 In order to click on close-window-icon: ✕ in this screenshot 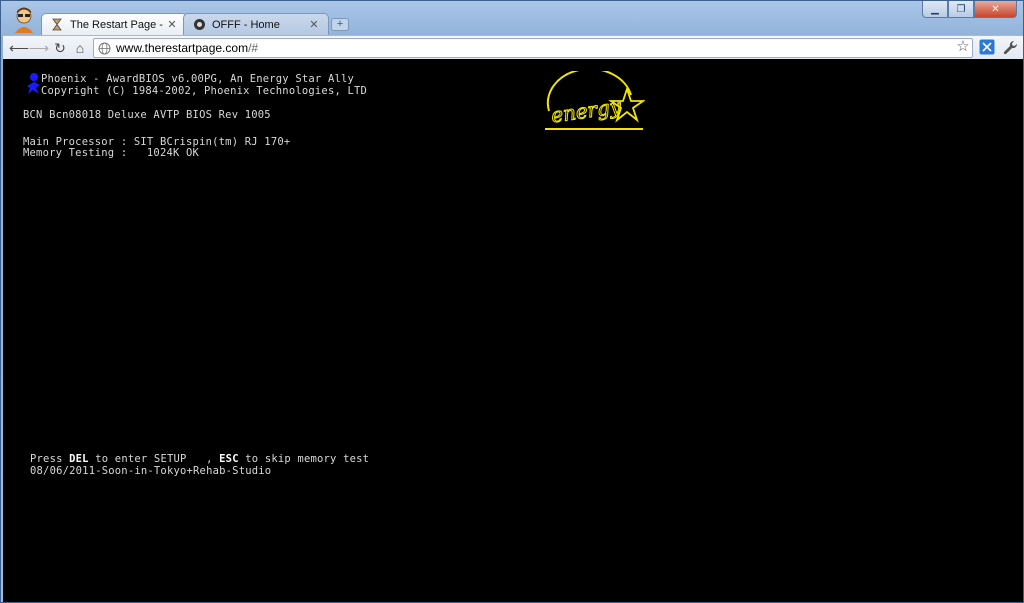, I will do `click(995, 9)`.